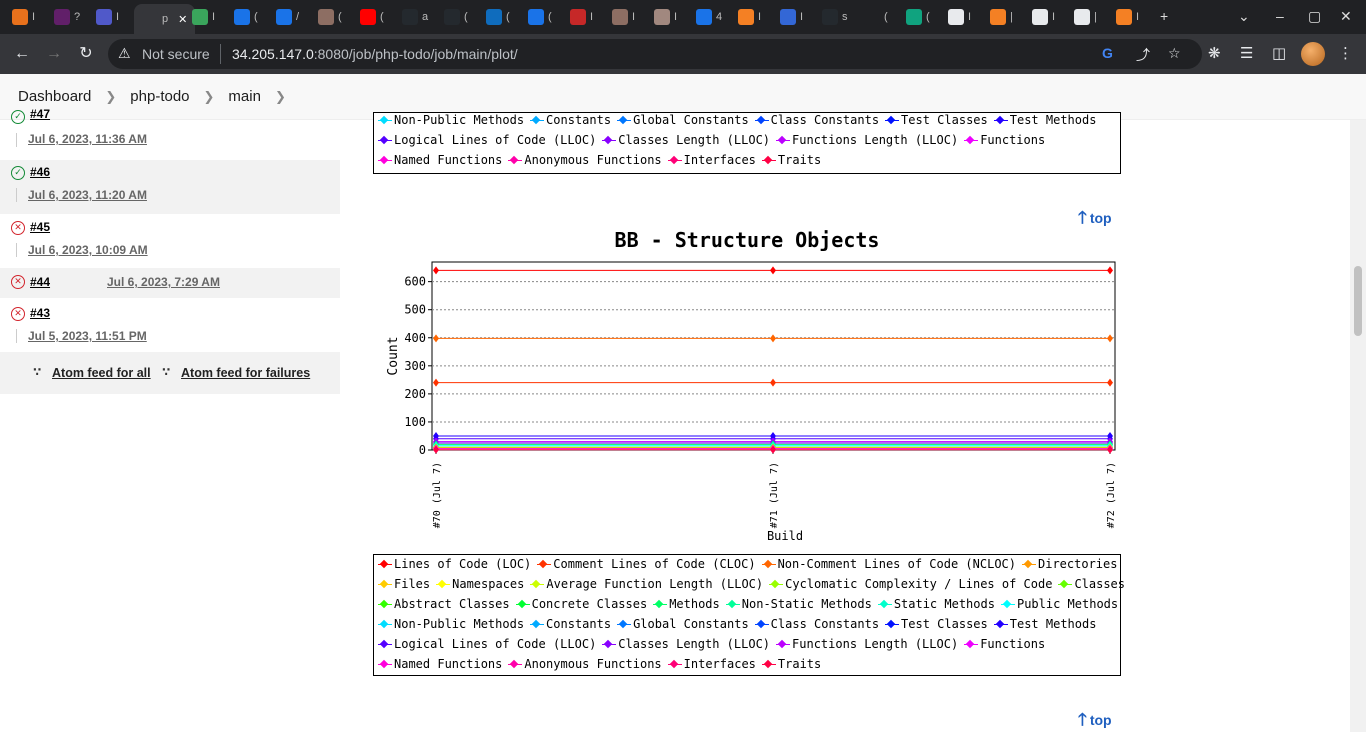 The width and height of the screenshot is (1366, 736). What do you see at coordinates (124, 53) in the screenshot?
I see `warning-icon: ⚠` at bounding box center [124, 53].